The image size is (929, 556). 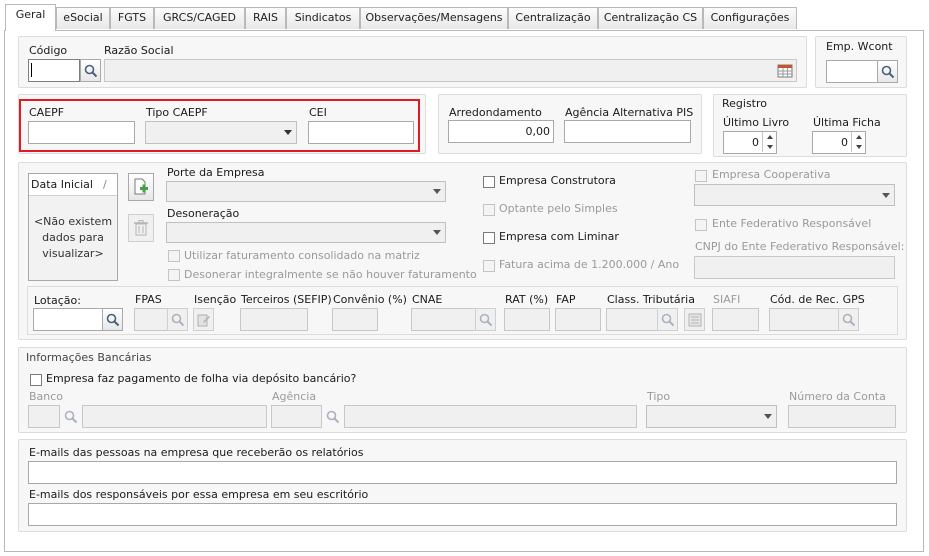 What do you see at coordinates (174, 416) in the screenshot?
I see `banco-name-input` at bounding box center [174, 416].